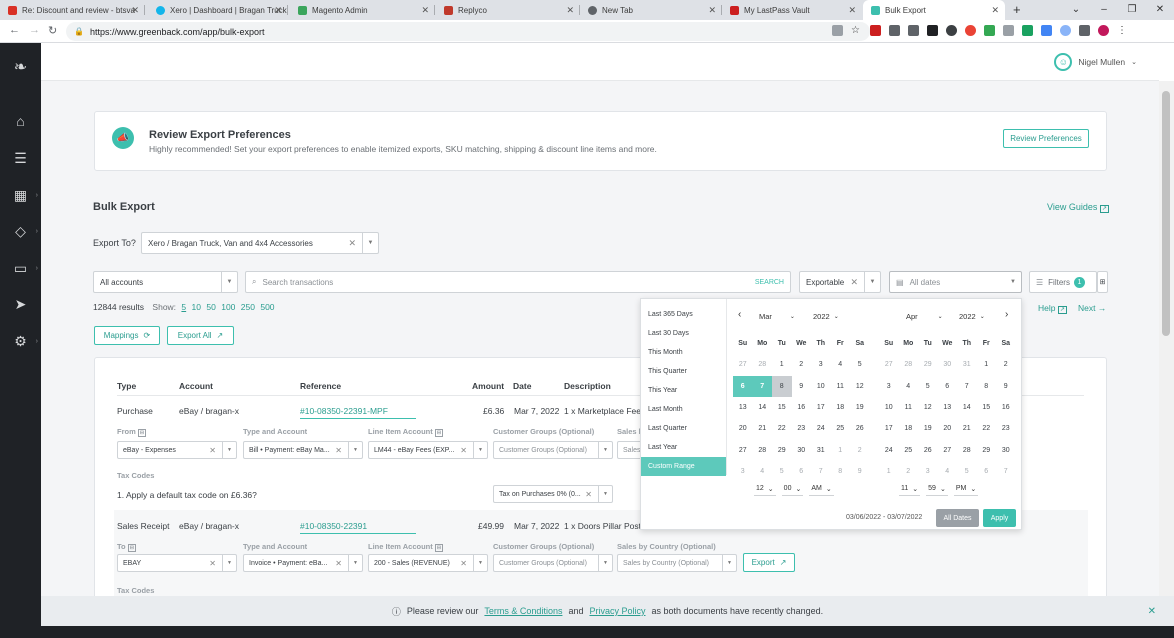 The height and width of the screenshot is (638, 1174). What do you see at coordinates (362, 10) in the screenshot?
I see `browser-tab: Magento Admin ✕` at bounding box center [362, 10].